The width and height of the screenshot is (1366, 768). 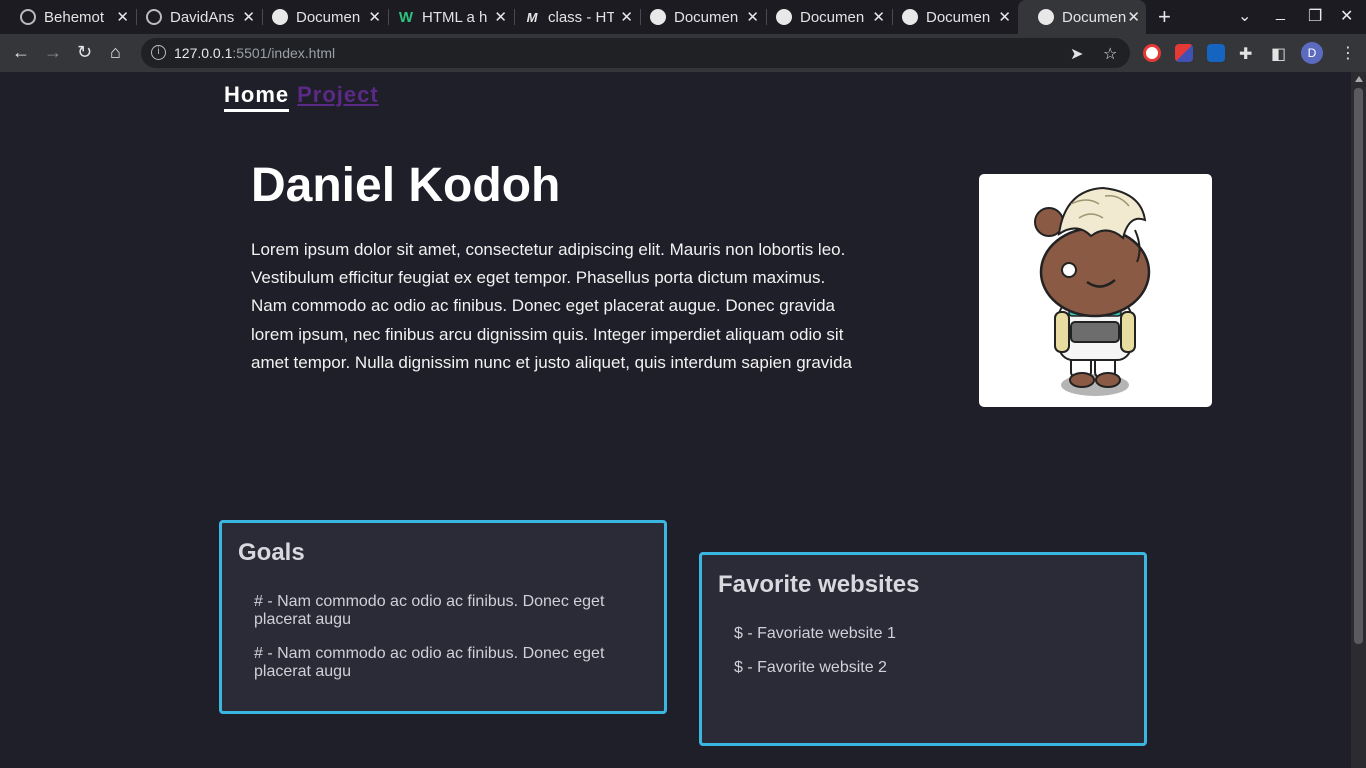 I want to click on nav-project-link: Project, so click(x=338, y=97).